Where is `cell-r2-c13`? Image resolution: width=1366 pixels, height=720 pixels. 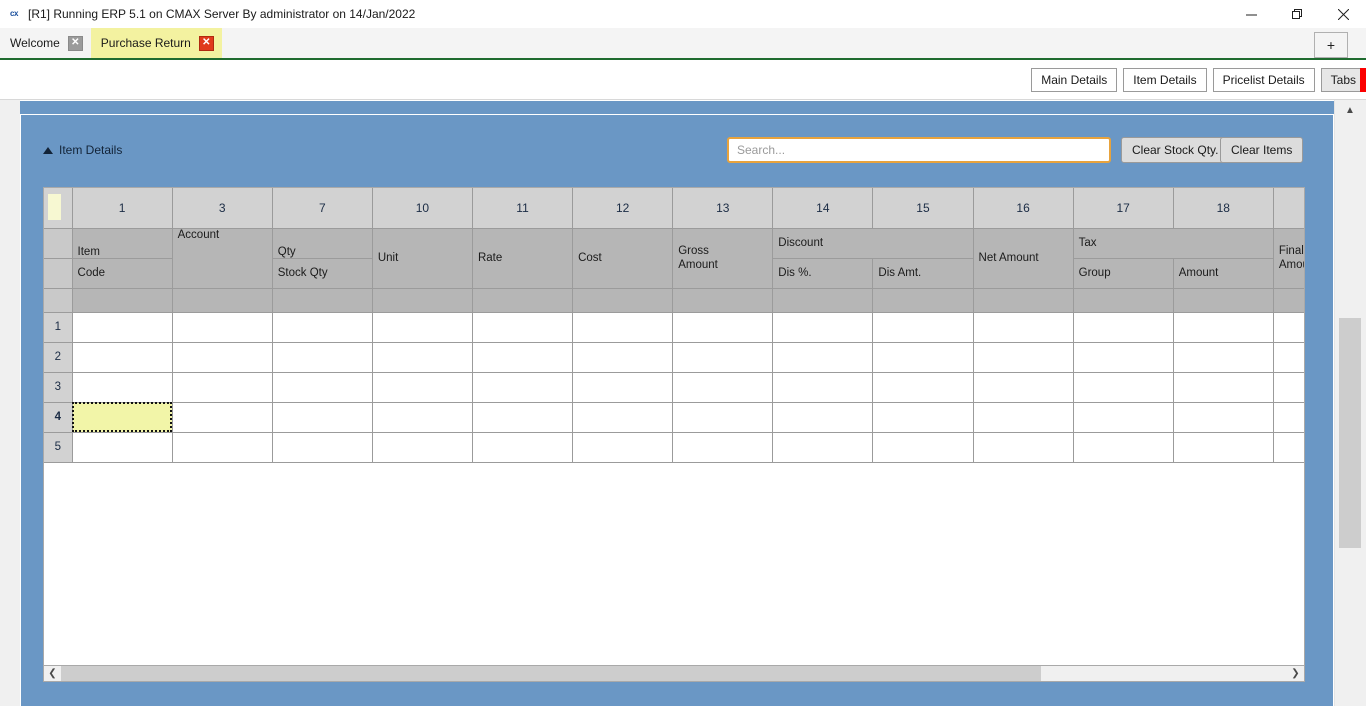 cell-r2-c13 is located at coordinates (723, 357).